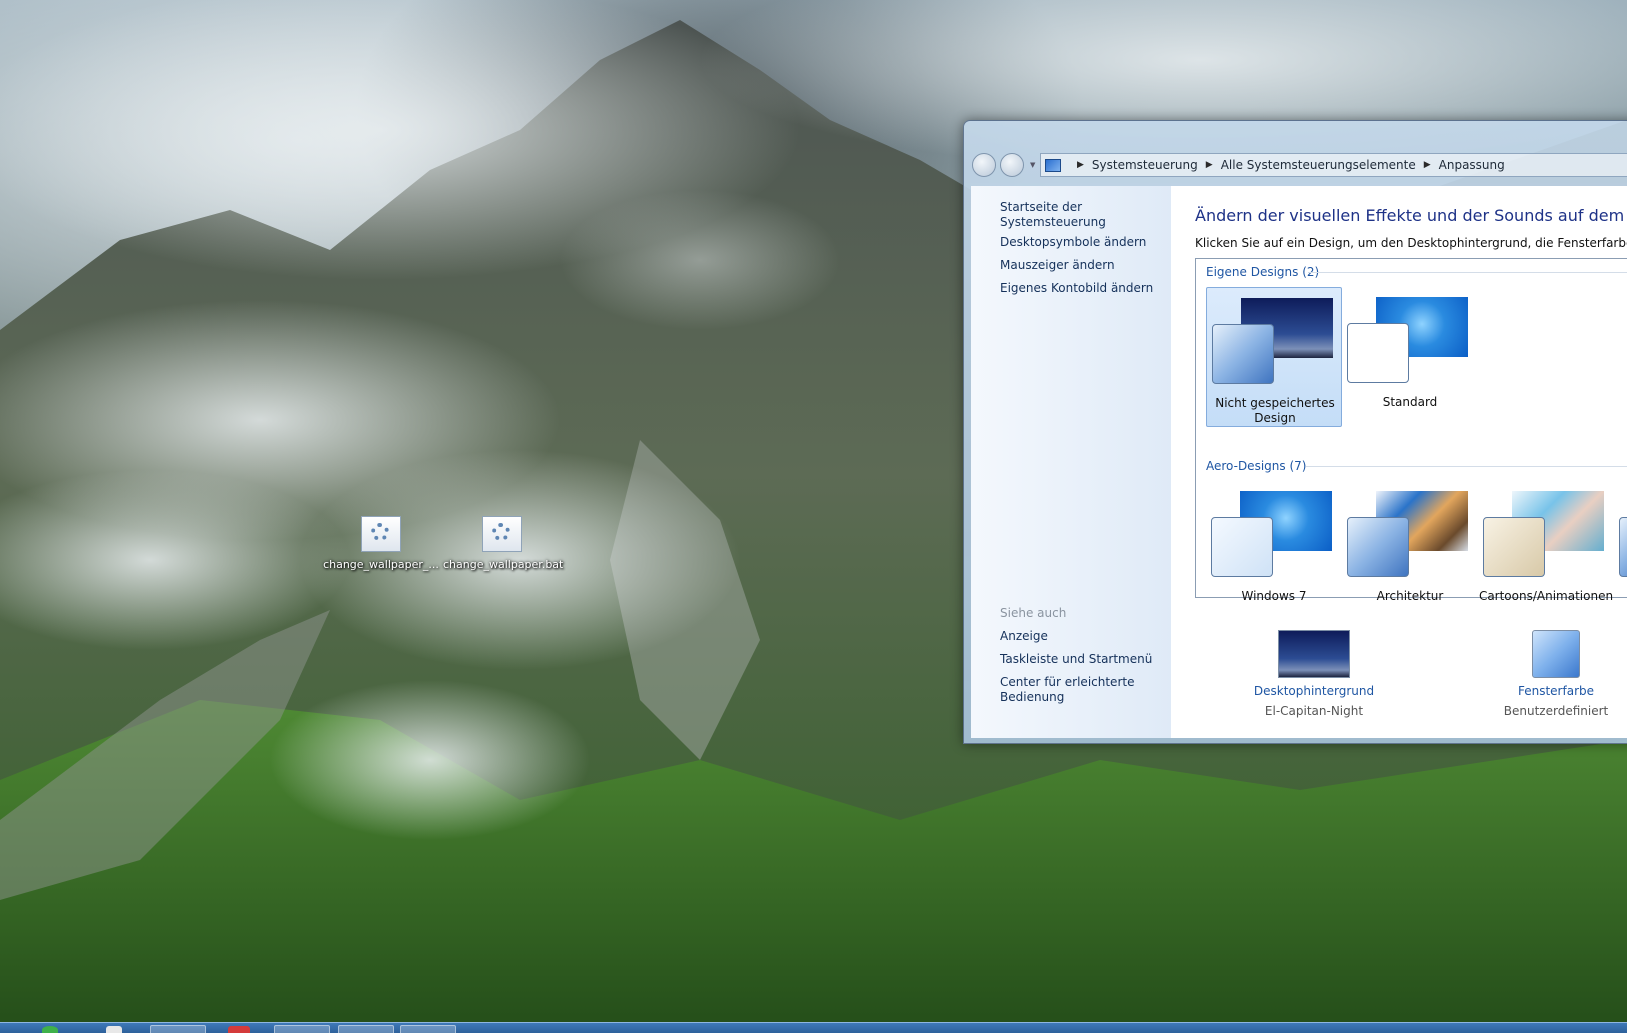 This screenshot has width=1627, height=1033. What do you see at coordinates (1012, 165) in the screenshot?
I see `forward-button` at bounding box center [1012, 165].